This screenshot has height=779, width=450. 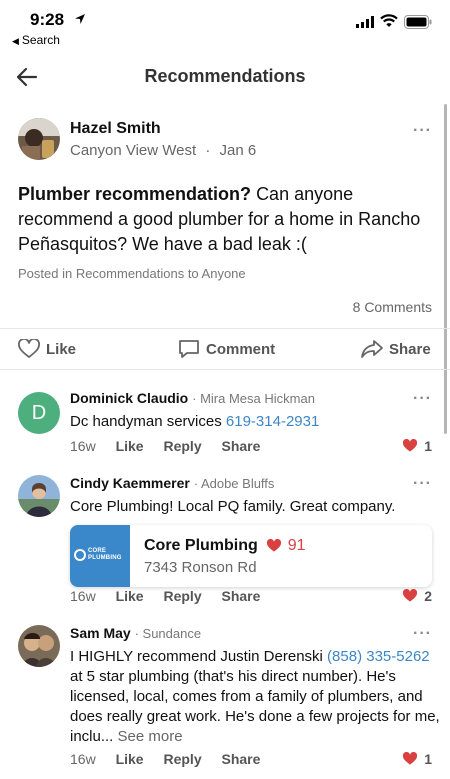 What do you see at coordinates (133, 150) in the screenshot?
I see `post-neighborhood: Canyon View West` at bounding box center [133, 150].